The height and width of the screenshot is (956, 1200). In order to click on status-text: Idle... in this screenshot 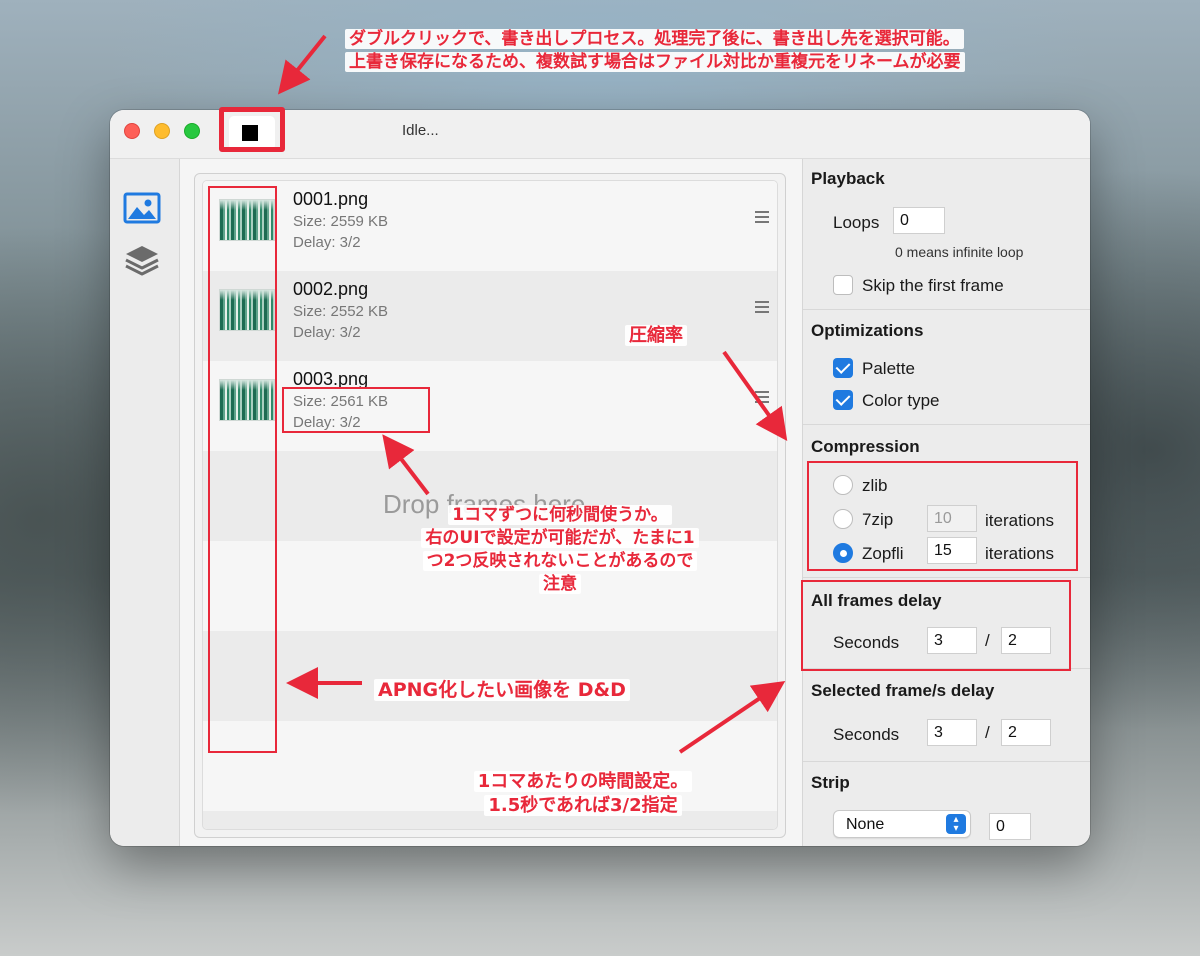, I will do `click(420, 130)`.